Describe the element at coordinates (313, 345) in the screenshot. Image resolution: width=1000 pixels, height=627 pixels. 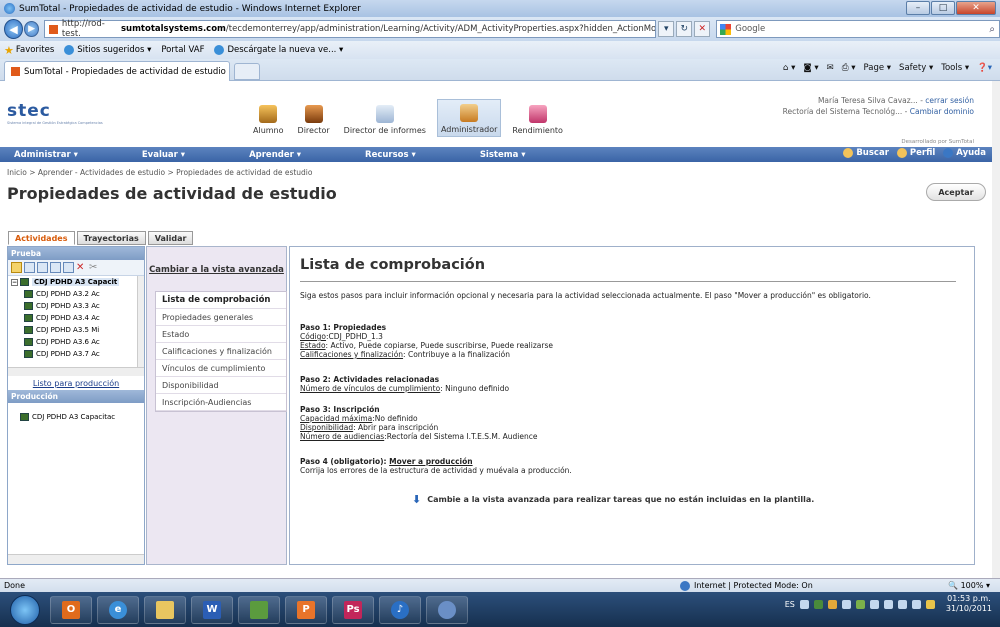
I see `state-link: Estado` at that location.